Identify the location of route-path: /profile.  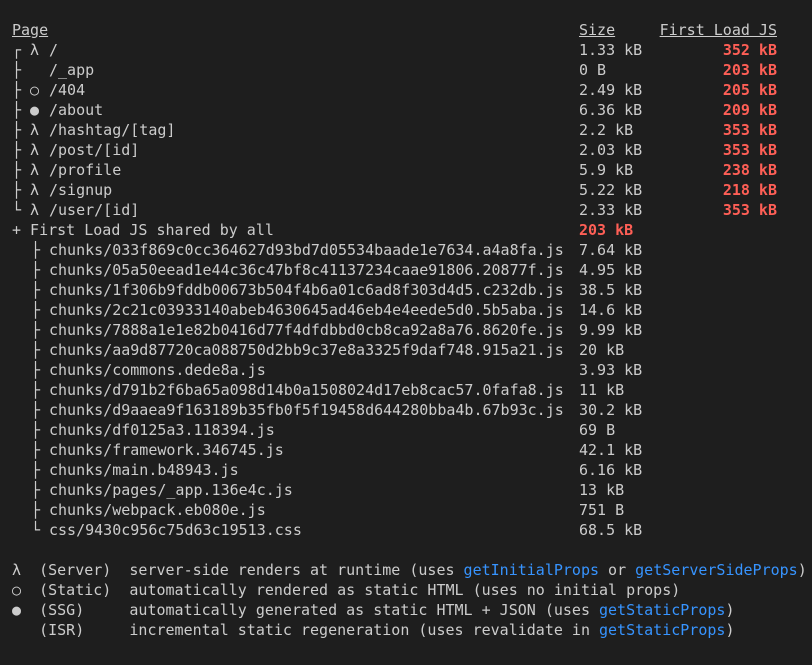
(85, 170).